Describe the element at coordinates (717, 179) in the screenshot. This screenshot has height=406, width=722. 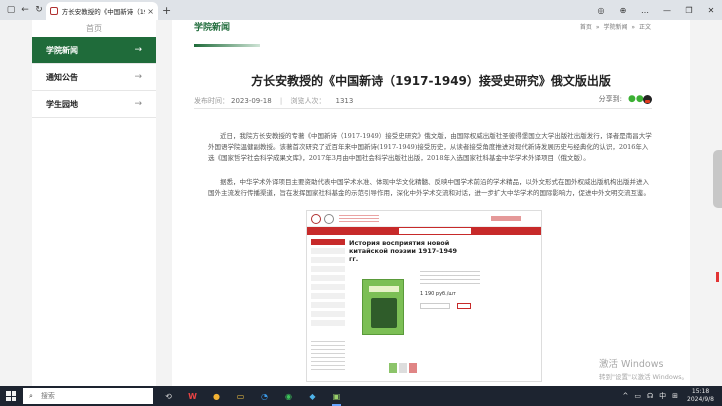
I see `side-scroll-handle` at that location.